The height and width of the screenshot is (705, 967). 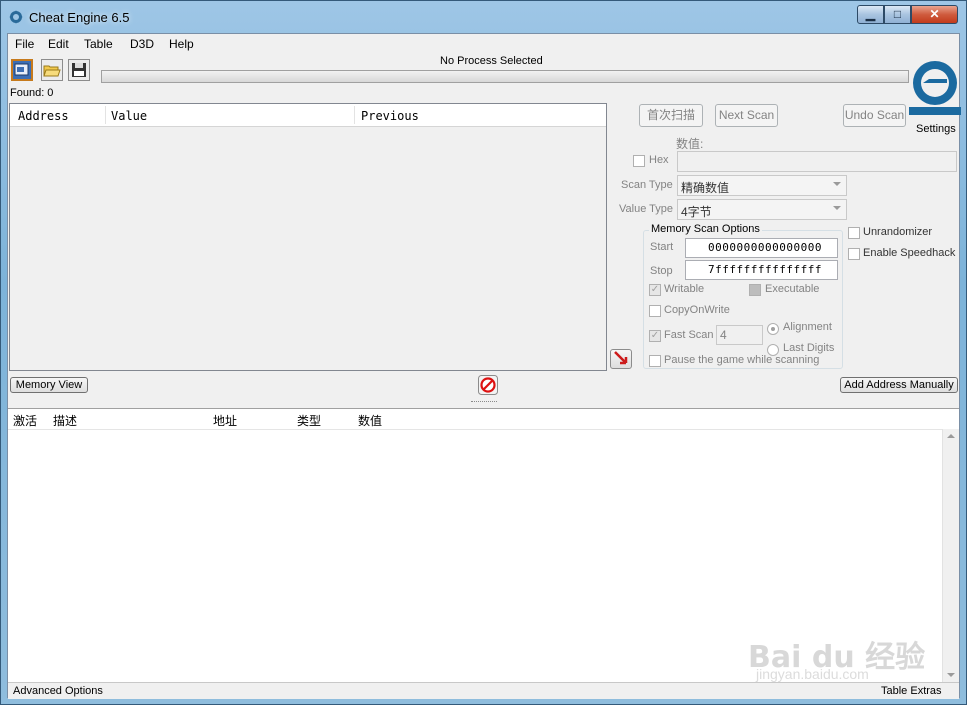 I want to click on memory-view-button: Memory View, so click(x=49, y=385).